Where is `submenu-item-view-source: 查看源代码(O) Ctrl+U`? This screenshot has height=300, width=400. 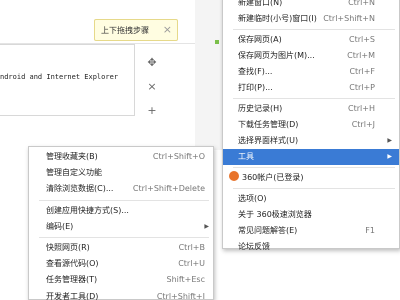
submenu-item-view-source: 查看源代码(O) Ctrl+U is located at coordinates (121, 264).